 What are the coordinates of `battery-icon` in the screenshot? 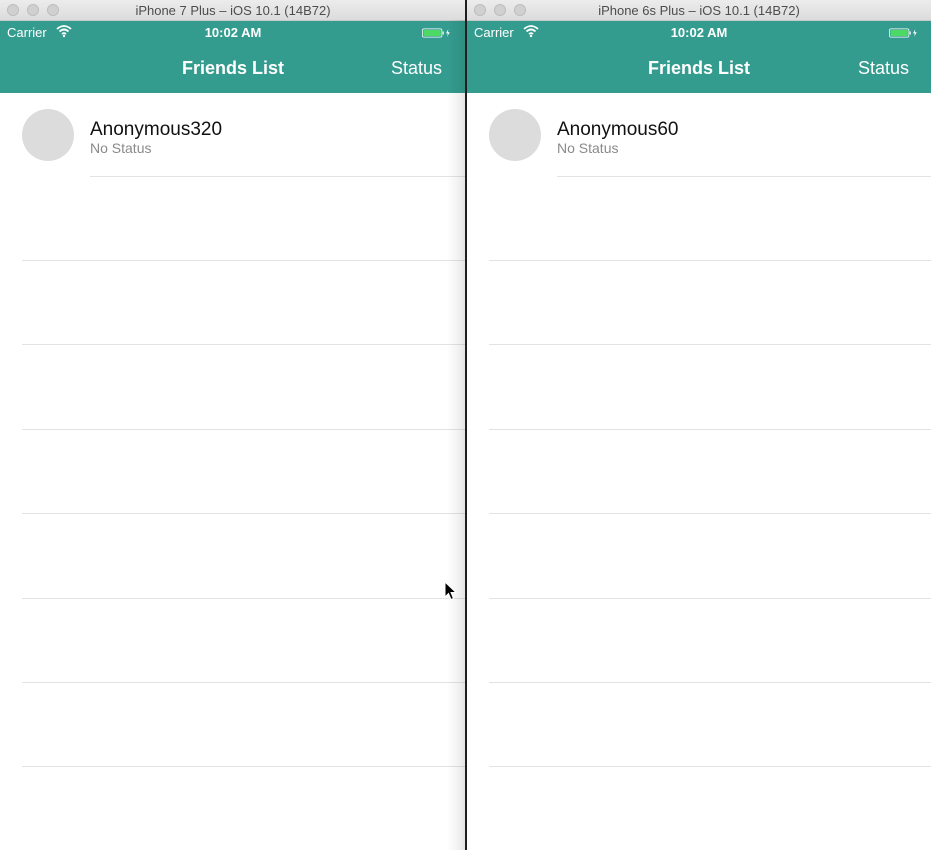 It's located at (903, 33).